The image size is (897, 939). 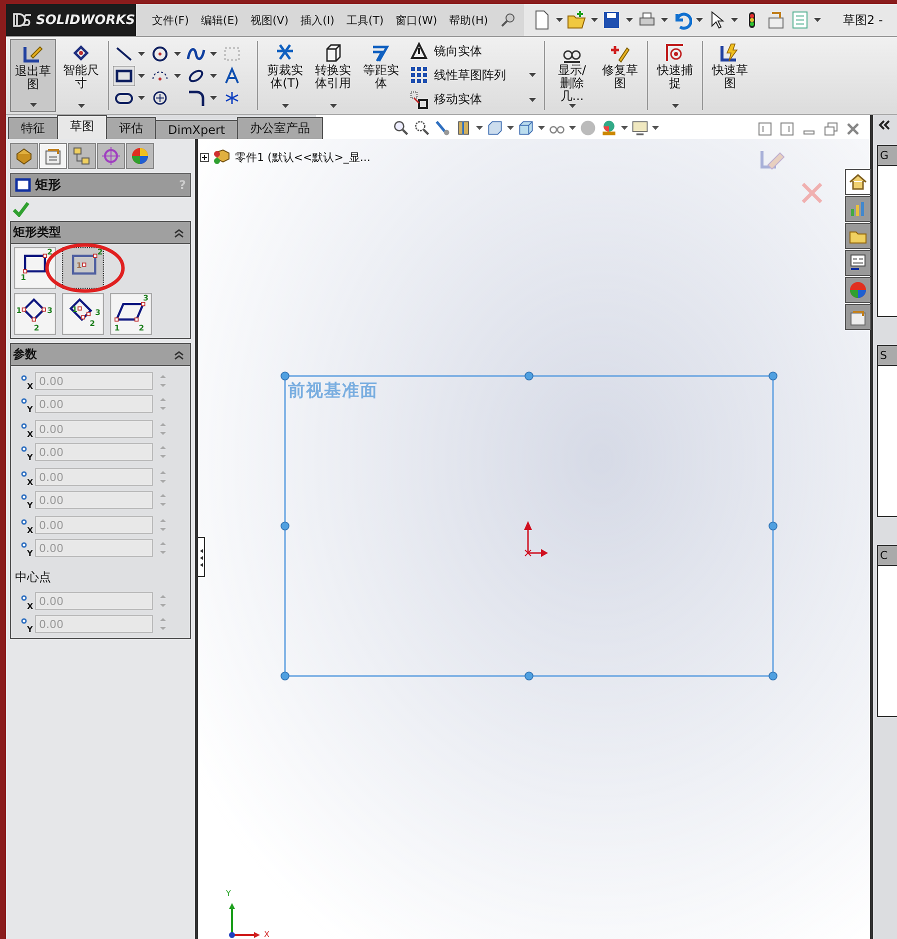 What do you see at coordinates (333, 75) in the screenshot?
I see `ribbon-button: 转换实体引用` at bounding box center [333, 75].